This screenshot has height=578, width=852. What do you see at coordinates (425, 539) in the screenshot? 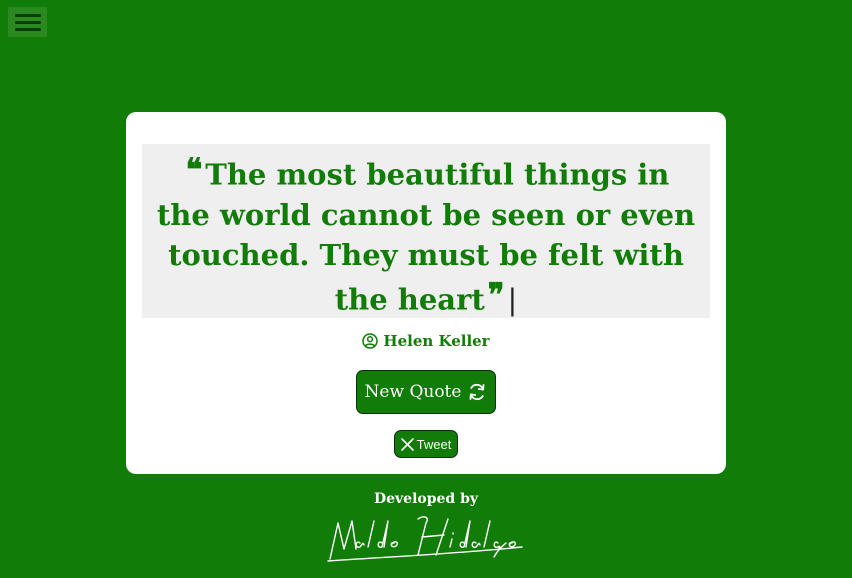
I see `developer-signature` at bounding box center [425, 539].